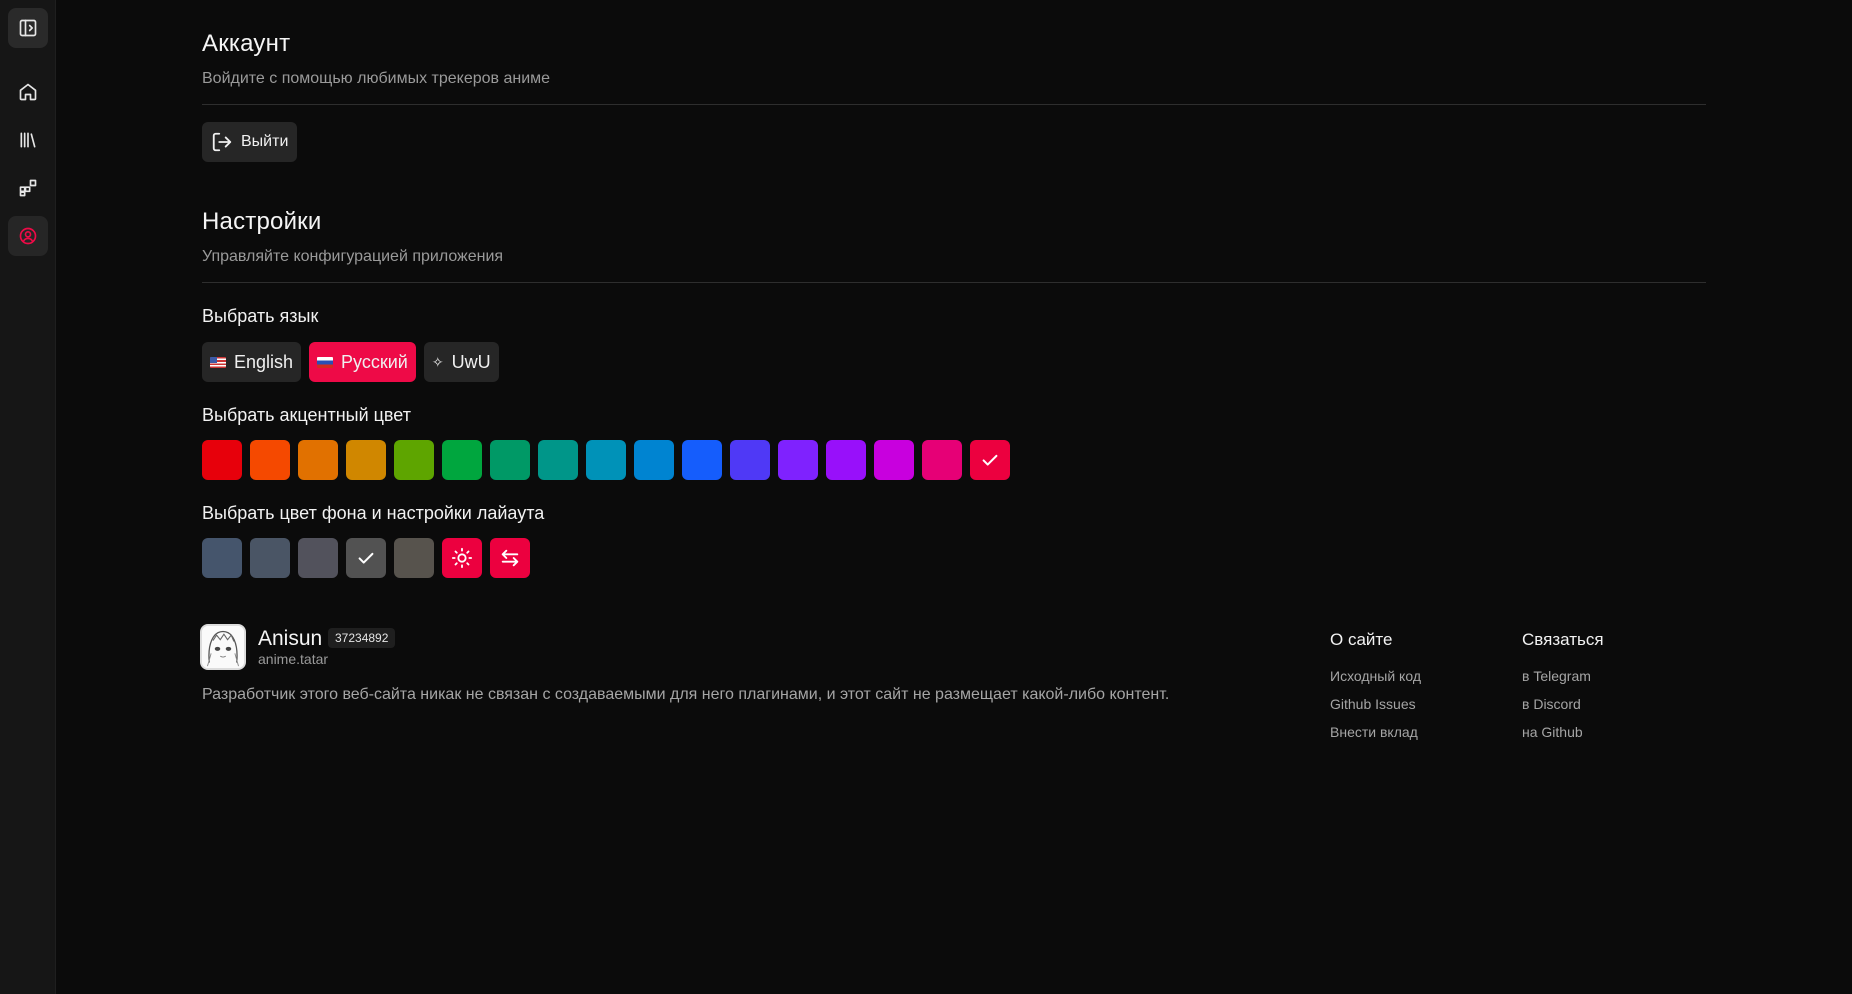 The height and width of the screenshot is (994, 1852). I want to click on user-circle-icon, so click(28, 236).